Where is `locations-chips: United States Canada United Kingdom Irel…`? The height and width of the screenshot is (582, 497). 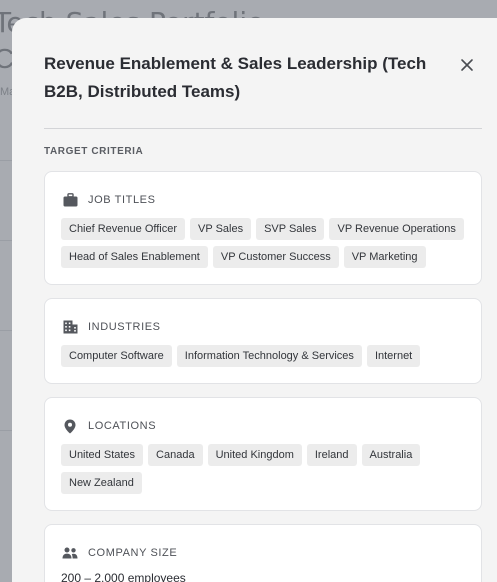 locations-chips: United States Canada United Kingdom Irel… is located at coordinates (263, 469).